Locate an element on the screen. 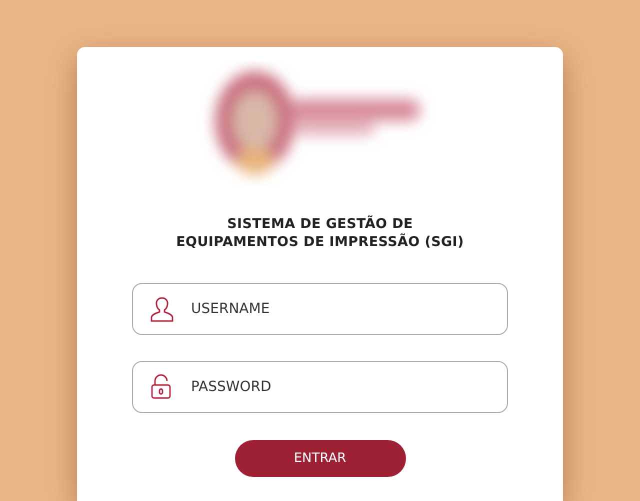 The image size is (640, 501). password-field: PASSWORD is located at coordinates (320, 387).